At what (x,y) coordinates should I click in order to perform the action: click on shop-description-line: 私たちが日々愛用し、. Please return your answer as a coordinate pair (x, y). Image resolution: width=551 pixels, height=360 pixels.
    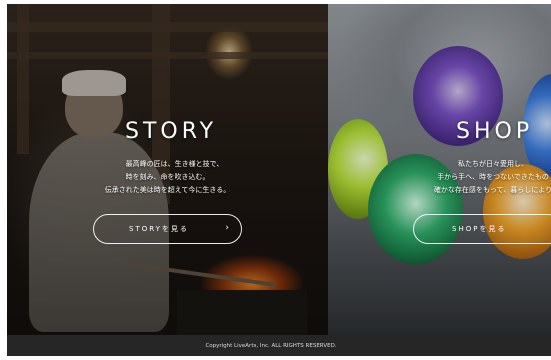
    Looking at the image, I should click on (493, 164).